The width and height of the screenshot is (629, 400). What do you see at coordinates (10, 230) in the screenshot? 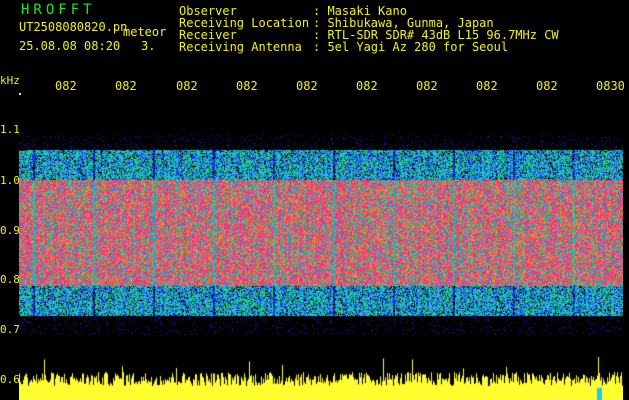
I see `y-tick-0-9: 0.9` at bounding box center [10, 230].